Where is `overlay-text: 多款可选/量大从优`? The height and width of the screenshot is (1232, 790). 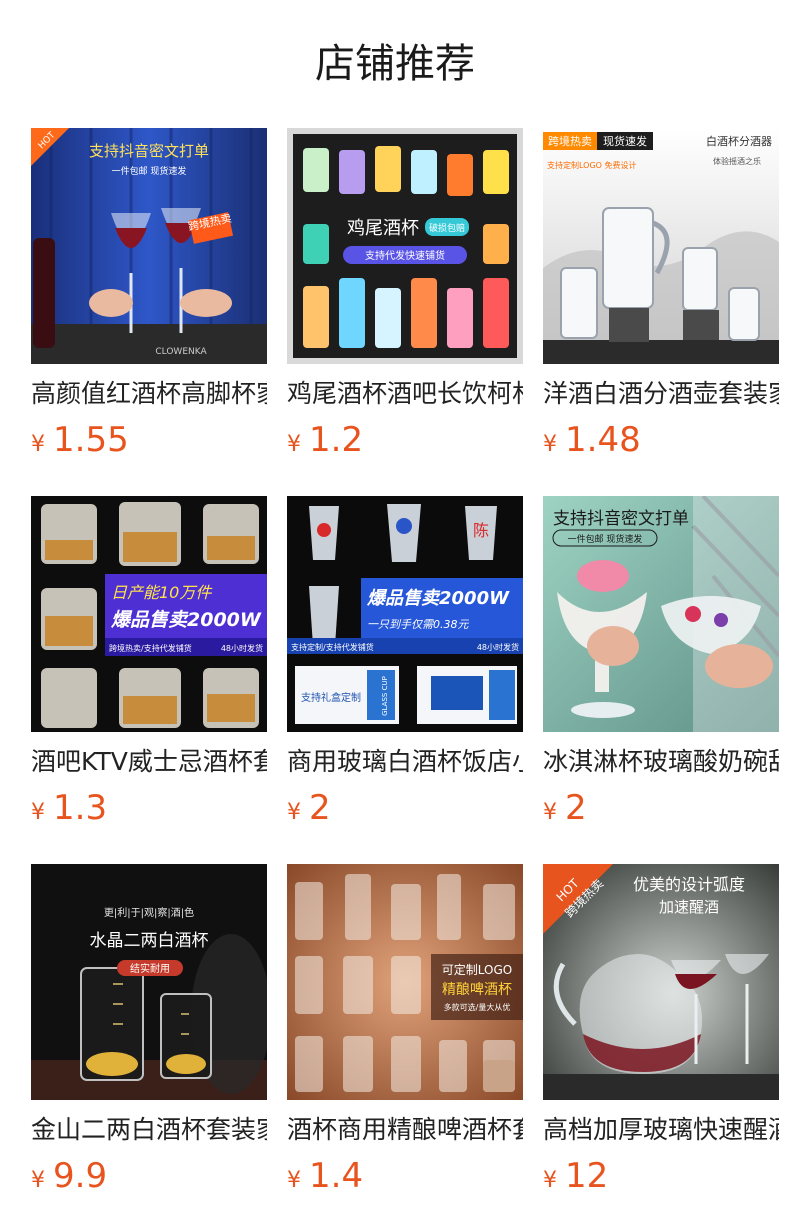
overlay-text: 多款可选/量大从优 is located at coordinates (477, 1007).